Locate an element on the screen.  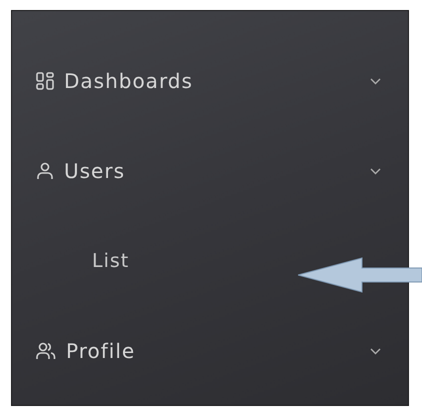
user-icon is located at coordinates (45, 171).